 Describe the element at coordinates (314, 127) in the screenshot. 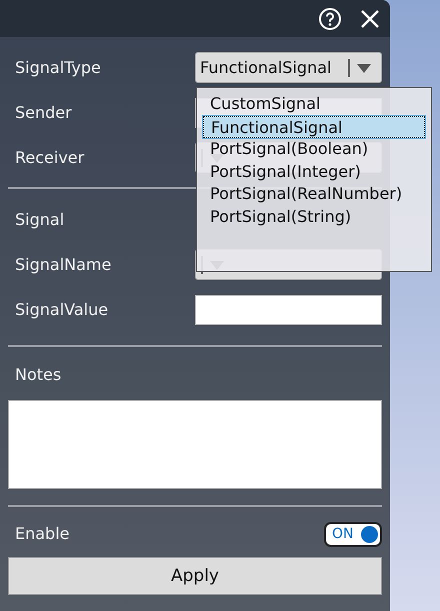

I see `dropdown-option: FunctionalSignal` at that location.